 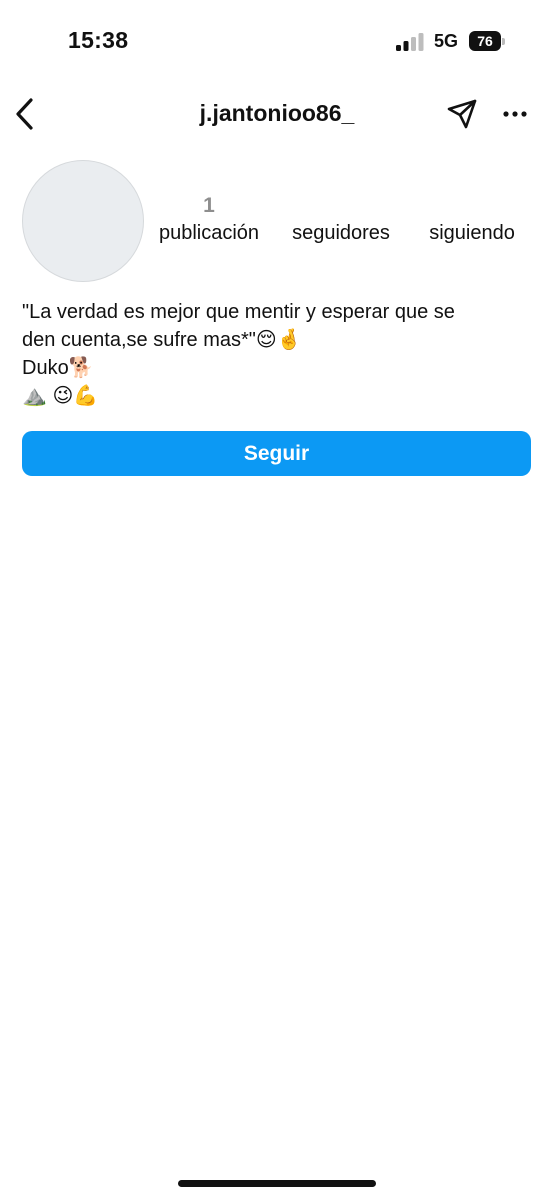 What do you see at coordinates (341, 219) in the screenshot?
I see `followers-stat: seguidores` at bounding box center [341, 219].